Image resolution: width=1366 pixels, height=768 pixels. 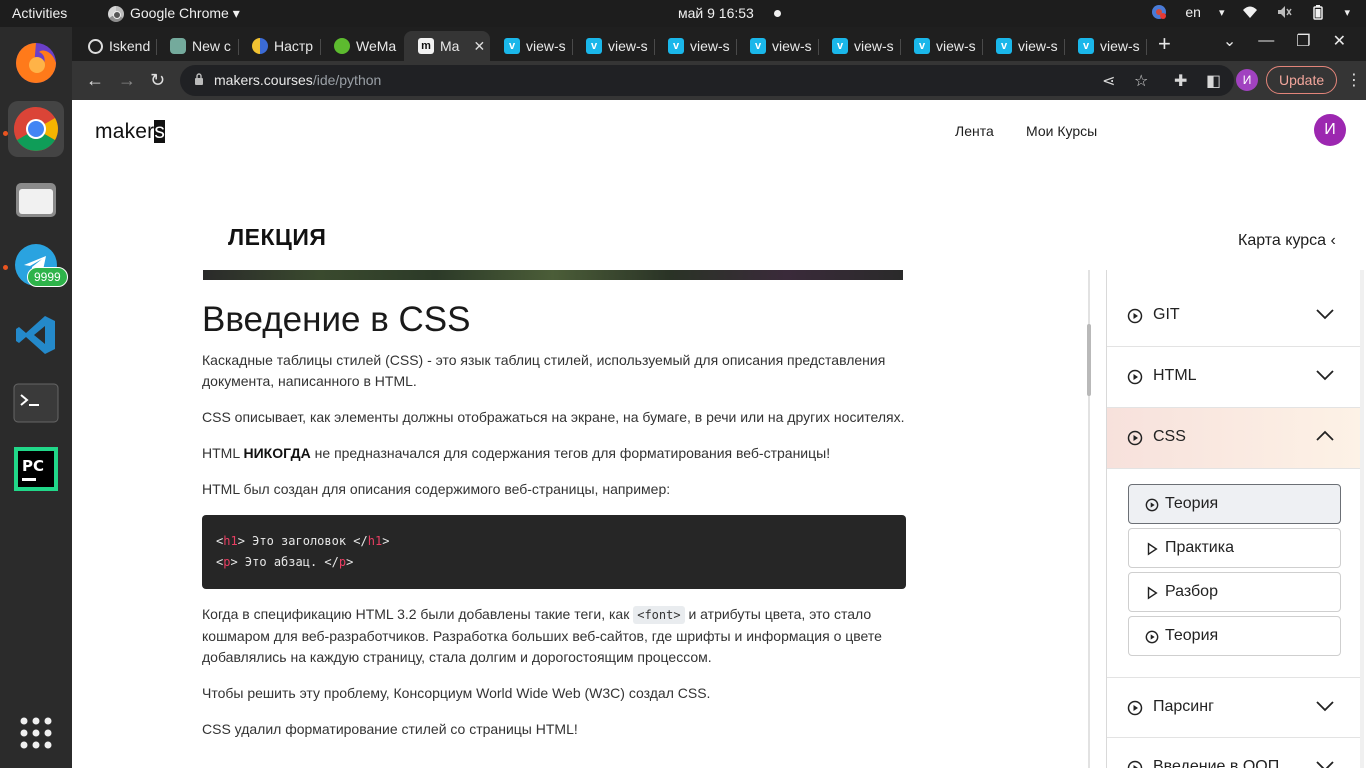 What do you see at coordinates (707, 80) in the screenshot?
I see `address-bar: makers.courses/ide/python ⋖ ☆` at bounding box center [707, 80].